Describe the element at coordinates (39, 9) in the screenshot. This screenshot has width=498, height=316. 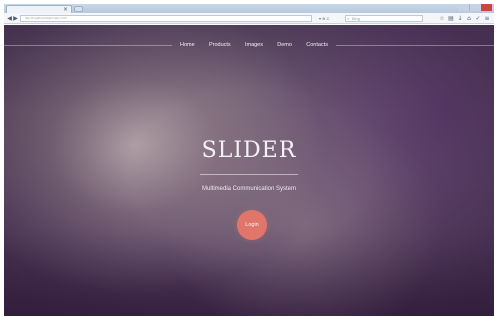
I see `browser-tab: ×` at that location.